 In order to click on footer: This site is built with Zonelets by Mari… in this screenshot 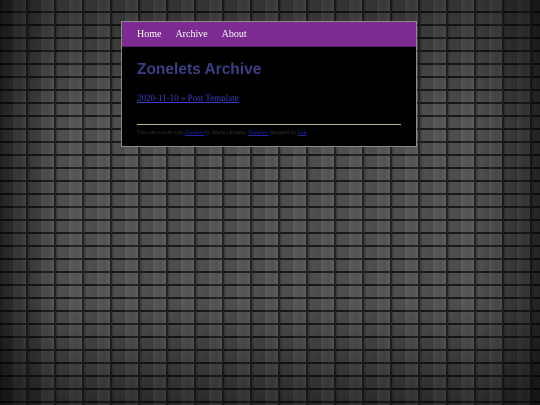, I will do `click(269, 133)`.